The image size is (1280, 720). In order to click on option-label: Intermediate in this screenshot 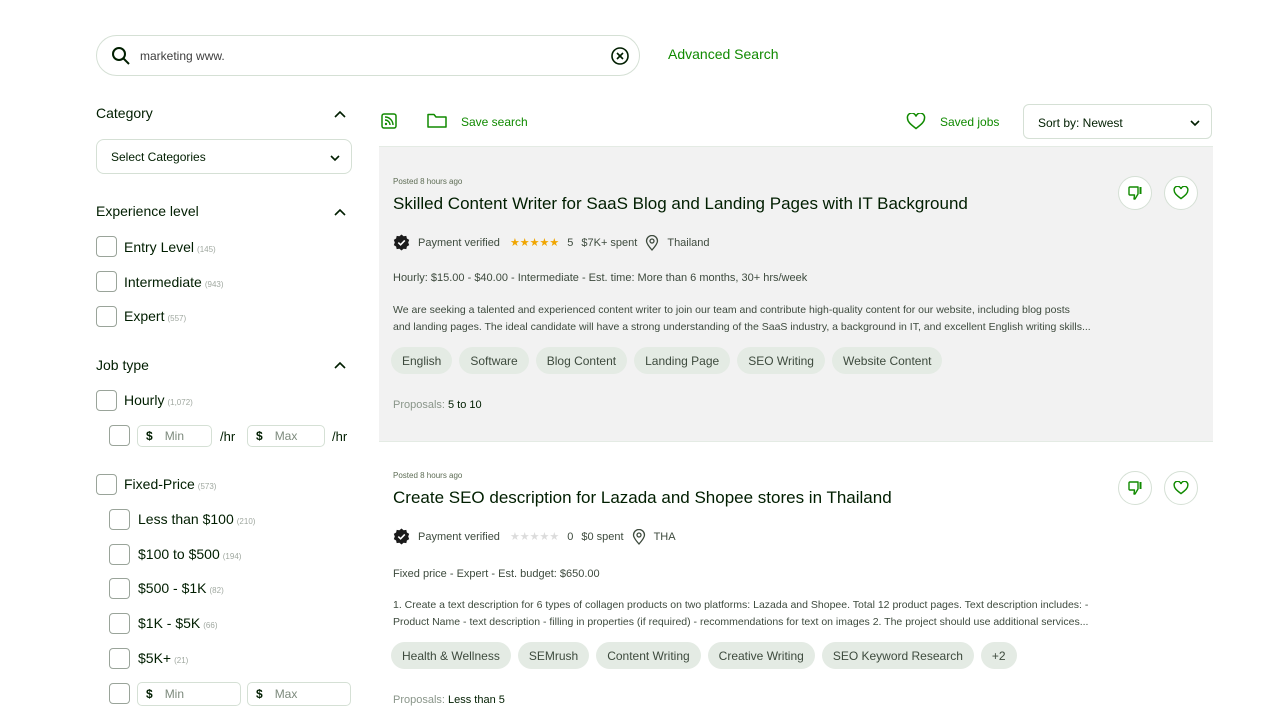, I will do `click(163, 282)`.